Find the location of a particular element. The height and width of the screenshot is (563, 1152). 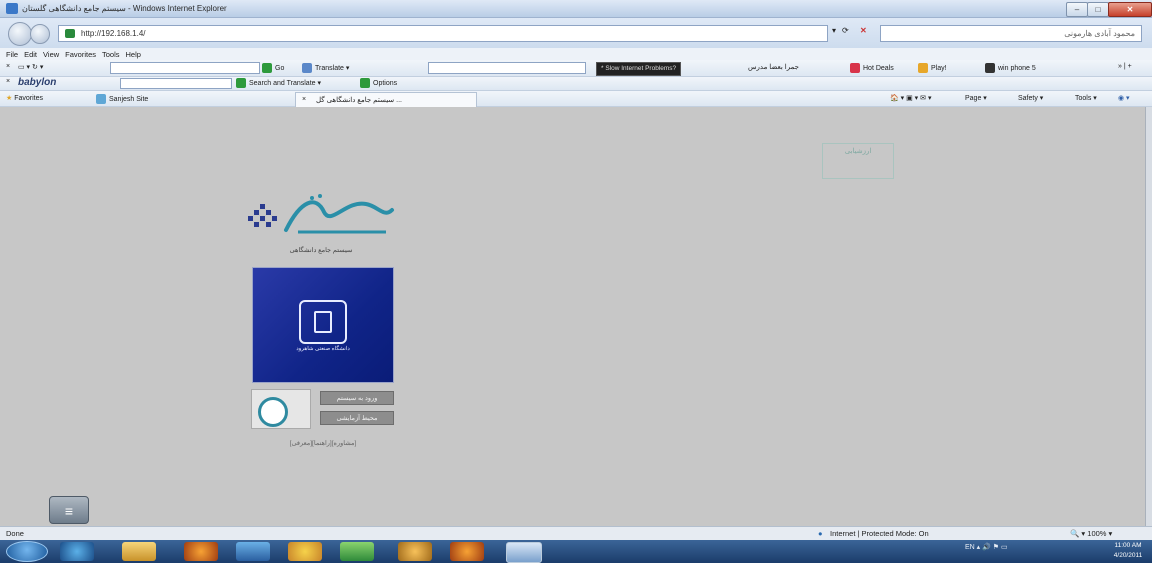

university-banner: دانشگاه صنعتی شاهرود is located at coordinates (323, 325).